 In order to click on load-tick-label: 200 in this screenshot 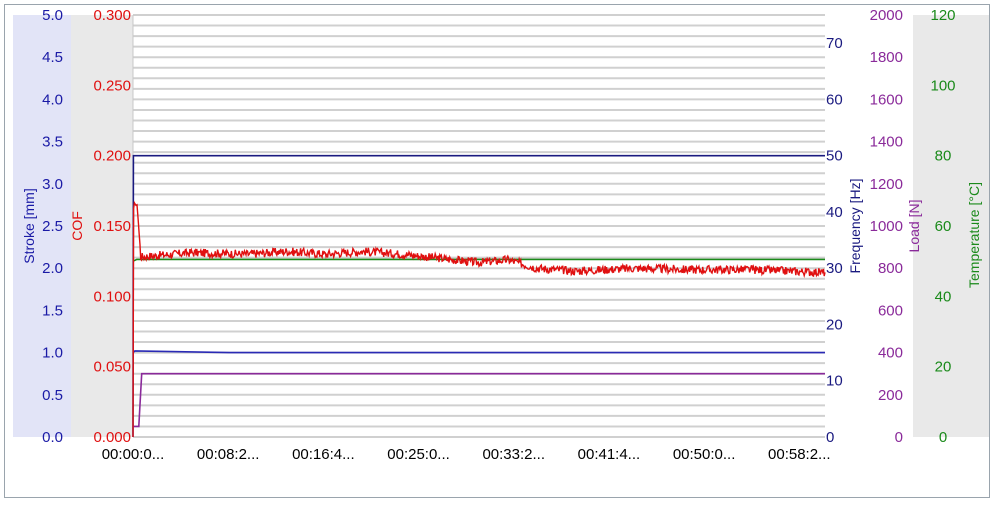, I will do `click(890, 395)`.